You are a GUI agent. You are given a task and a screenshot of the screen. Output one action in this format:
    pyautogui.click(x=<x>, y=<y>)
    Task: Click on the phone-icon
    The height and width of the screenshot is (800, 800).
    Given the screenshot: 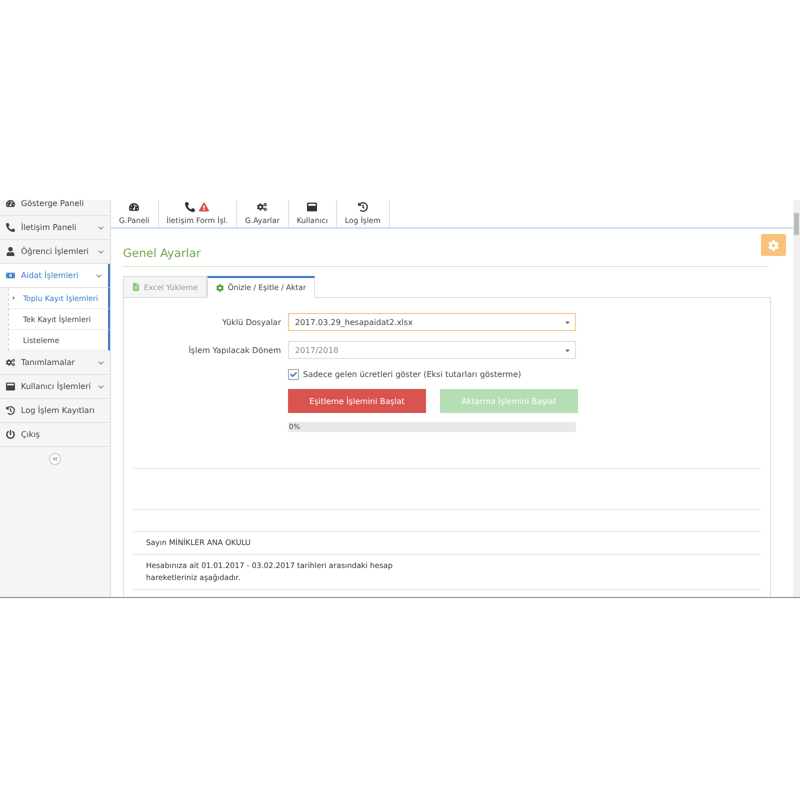 What is the action you would take?
    pyautogui.click(x=190, y=207)
    